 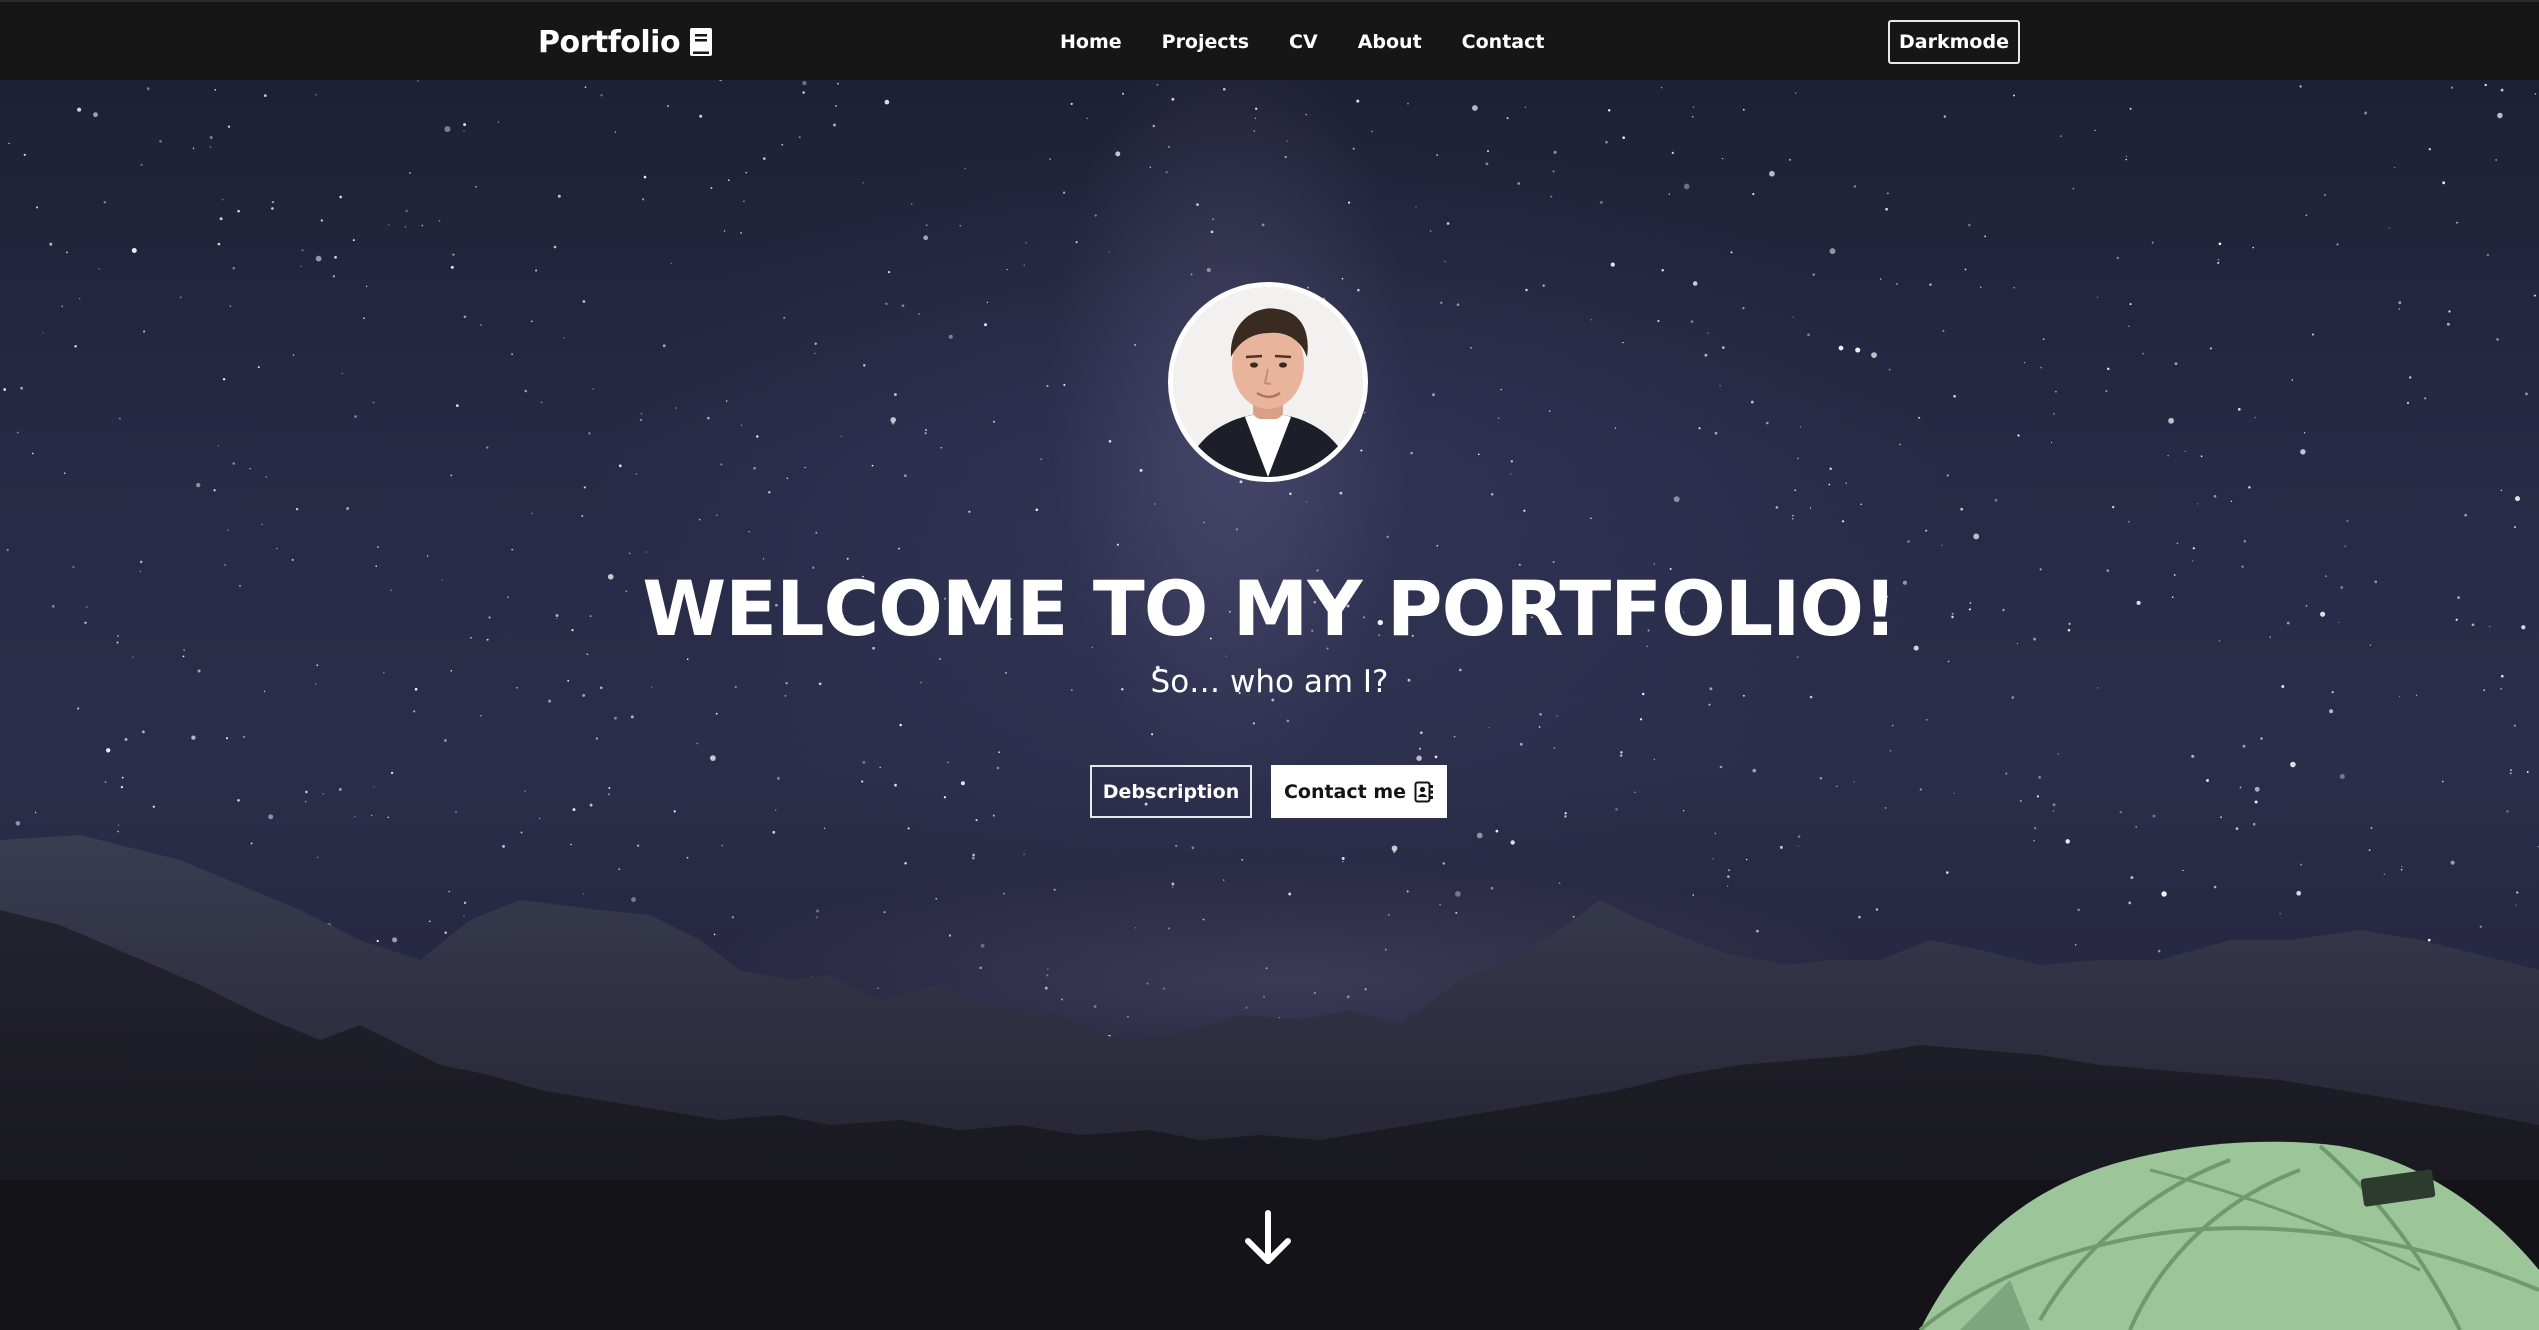 What do you see at coordinates (609, 42) in the screenshot?
I see `brand-name: Portfolio` at bounding box center [609, 42].